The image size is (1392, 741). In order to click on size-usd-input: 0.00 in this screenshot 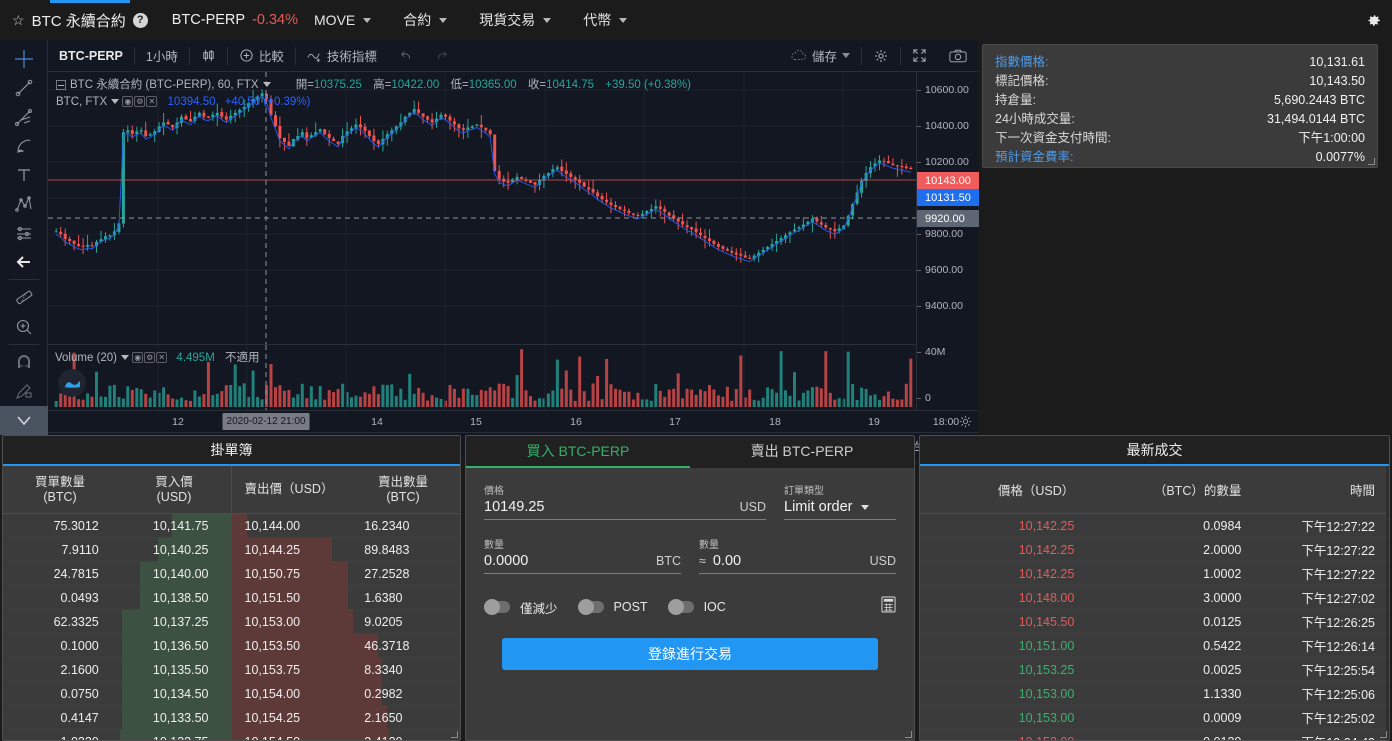, I will do `click(791, 561)`.